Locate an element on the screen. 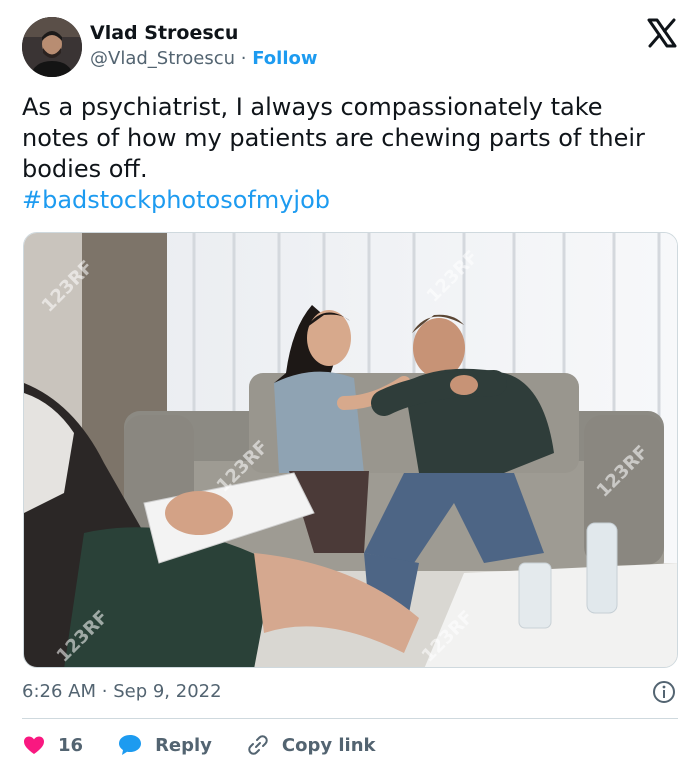 This screenshot has width=700, height=771. reply-button: Reply is located at coordinates (164, 745).